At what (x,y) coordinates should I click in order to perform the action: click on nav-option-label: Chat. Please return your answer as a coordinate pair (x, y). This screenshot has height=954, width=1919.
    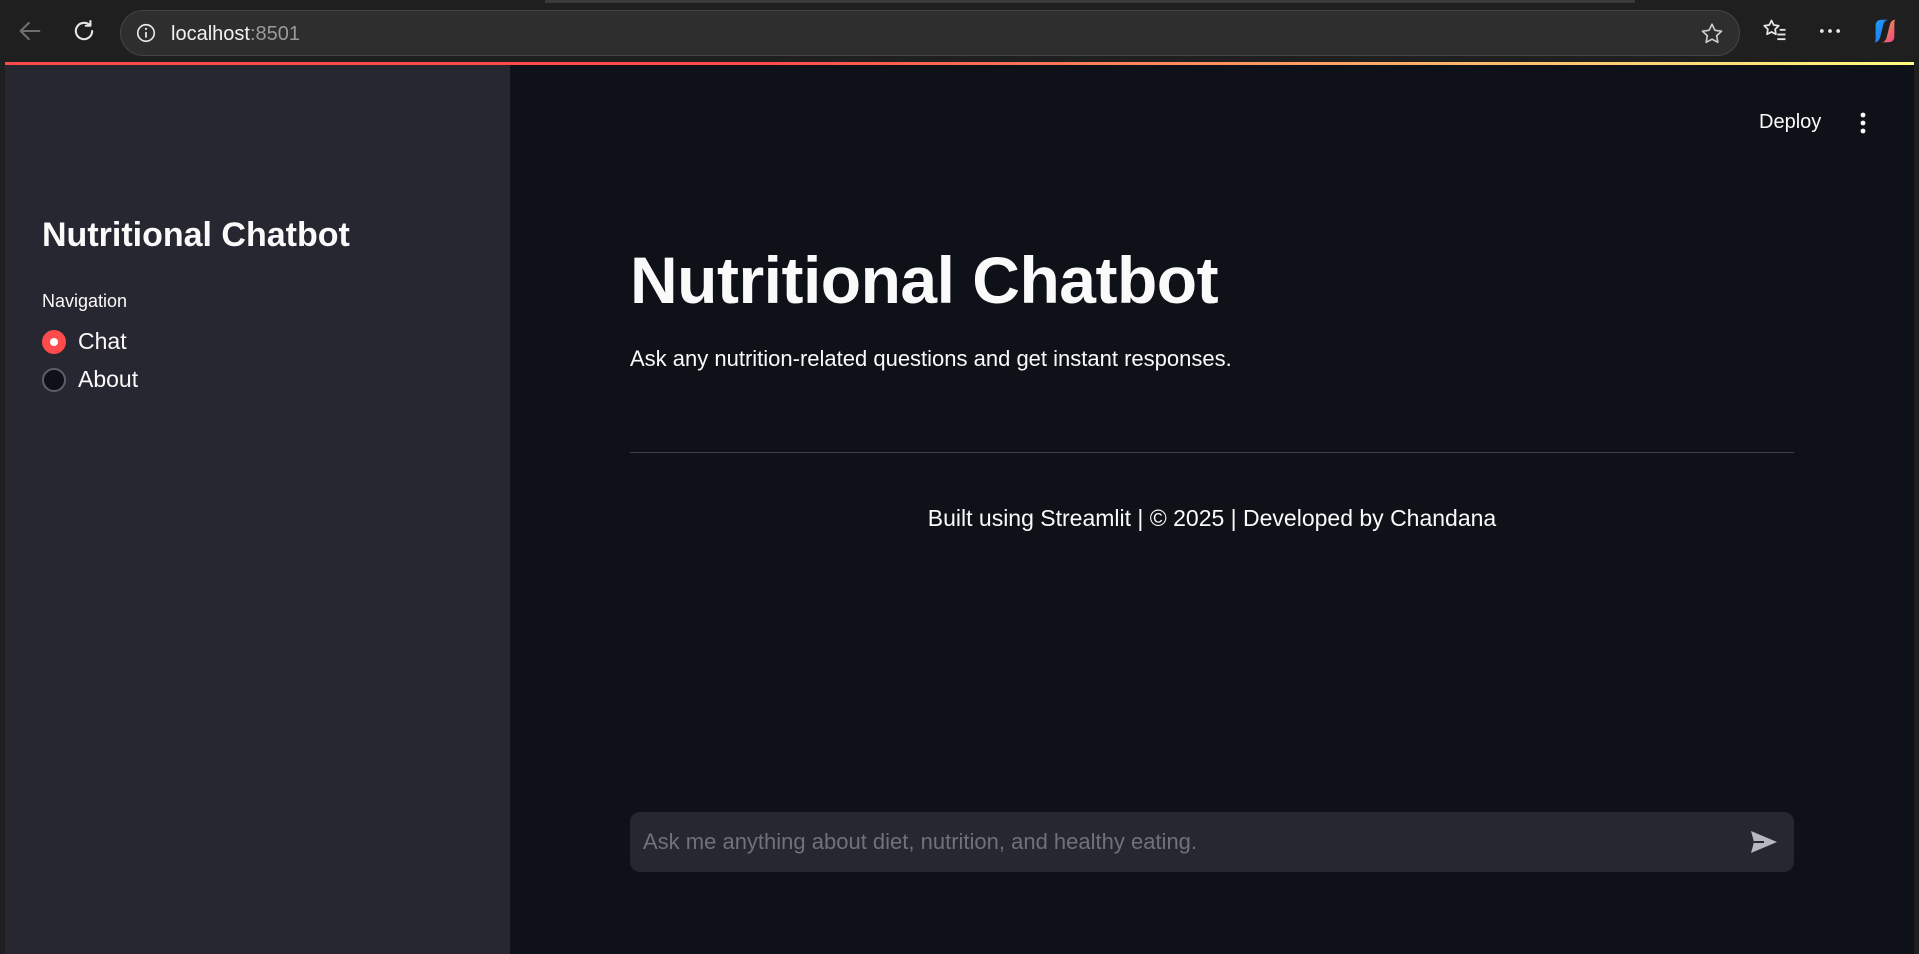
    Looking at the image, I should click on (102, 341).